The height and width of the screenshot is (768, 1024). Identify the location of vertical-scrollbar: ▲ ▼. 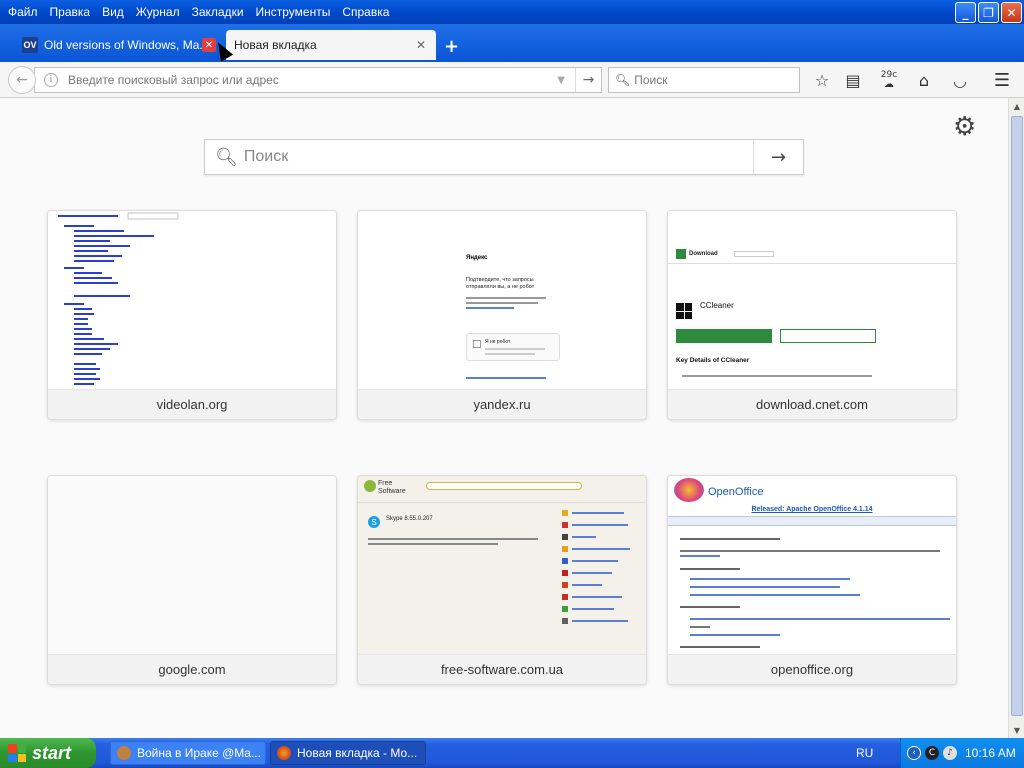
(1016, 418).